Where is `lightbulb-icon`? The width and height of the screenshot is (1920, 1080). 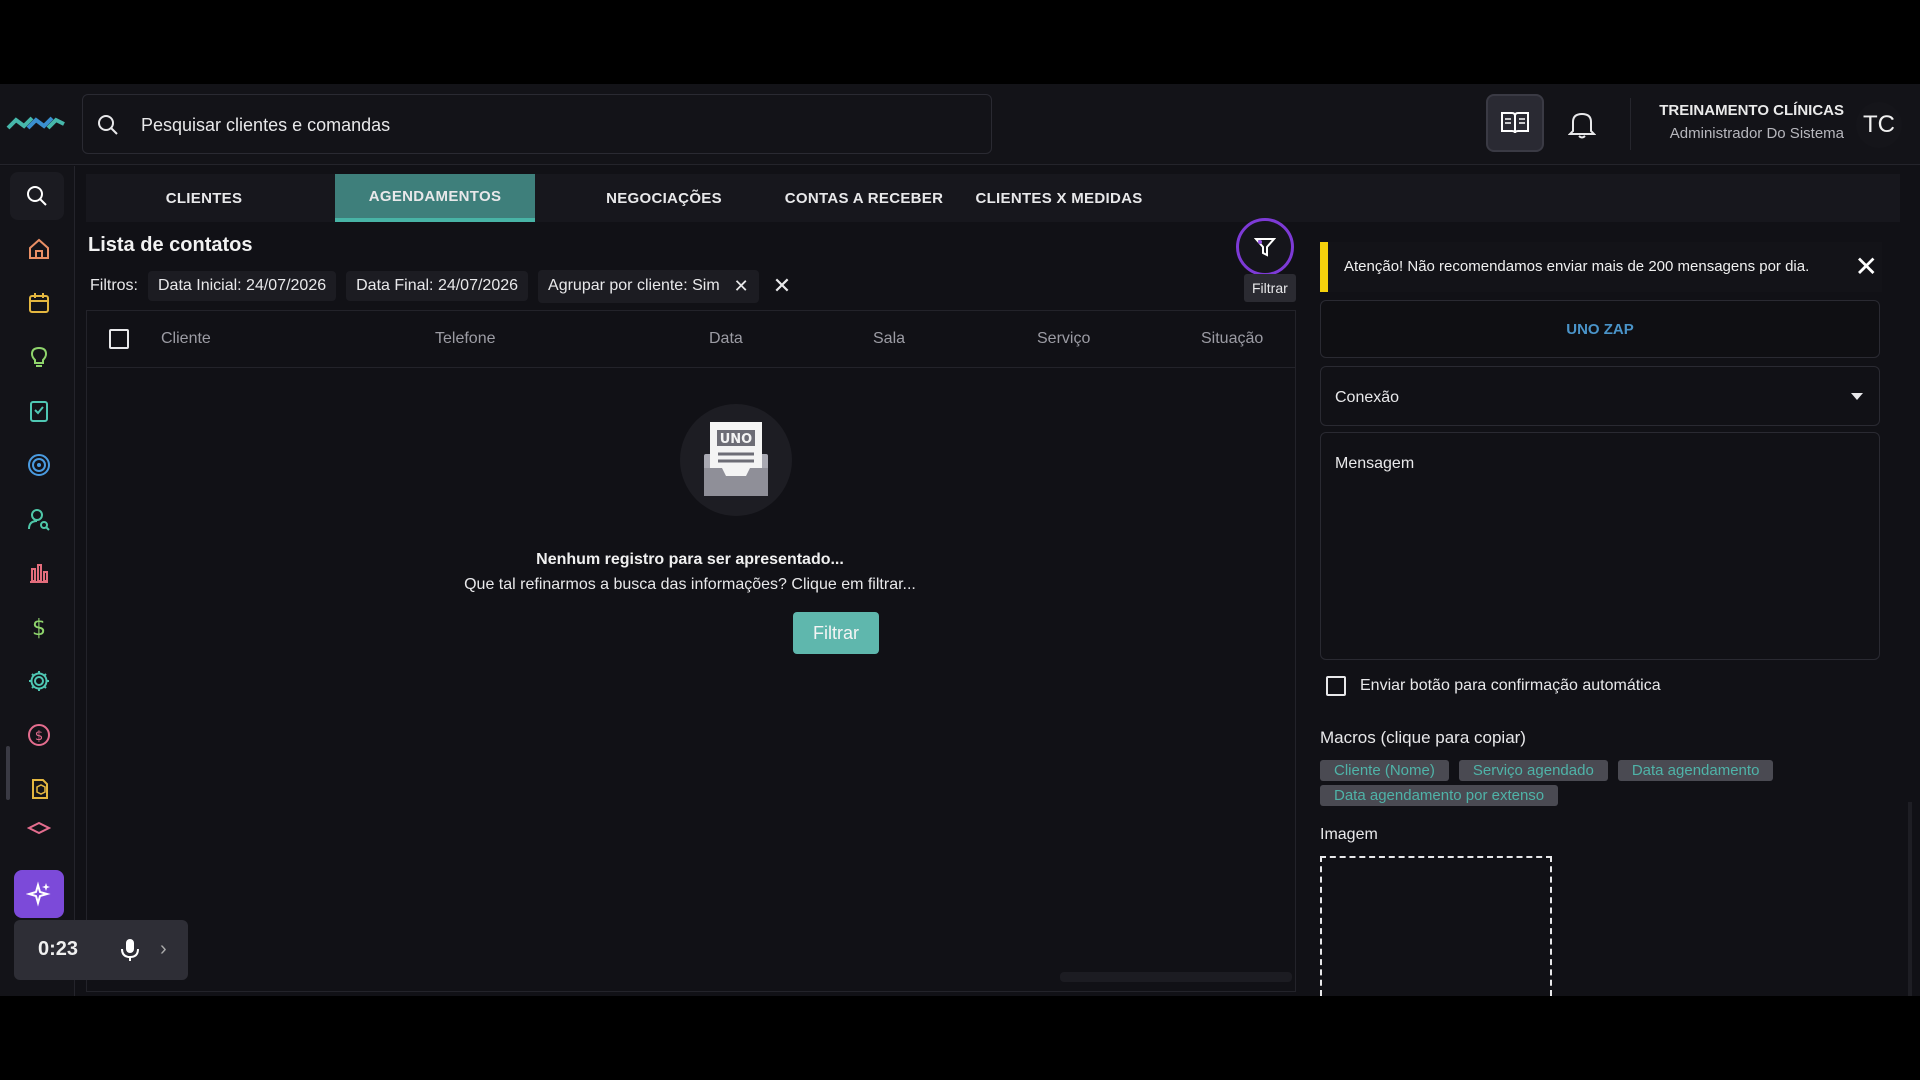
lightbulb-icon is located at coordinates (39, 356).